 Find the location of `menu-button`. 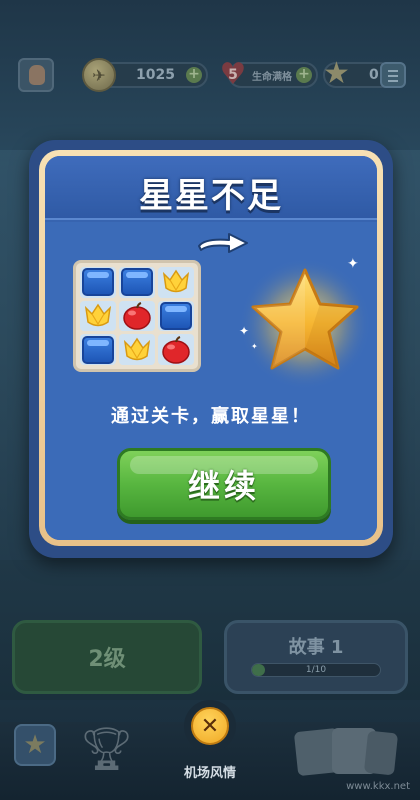

menu-button is located at coordinates (393, 75).